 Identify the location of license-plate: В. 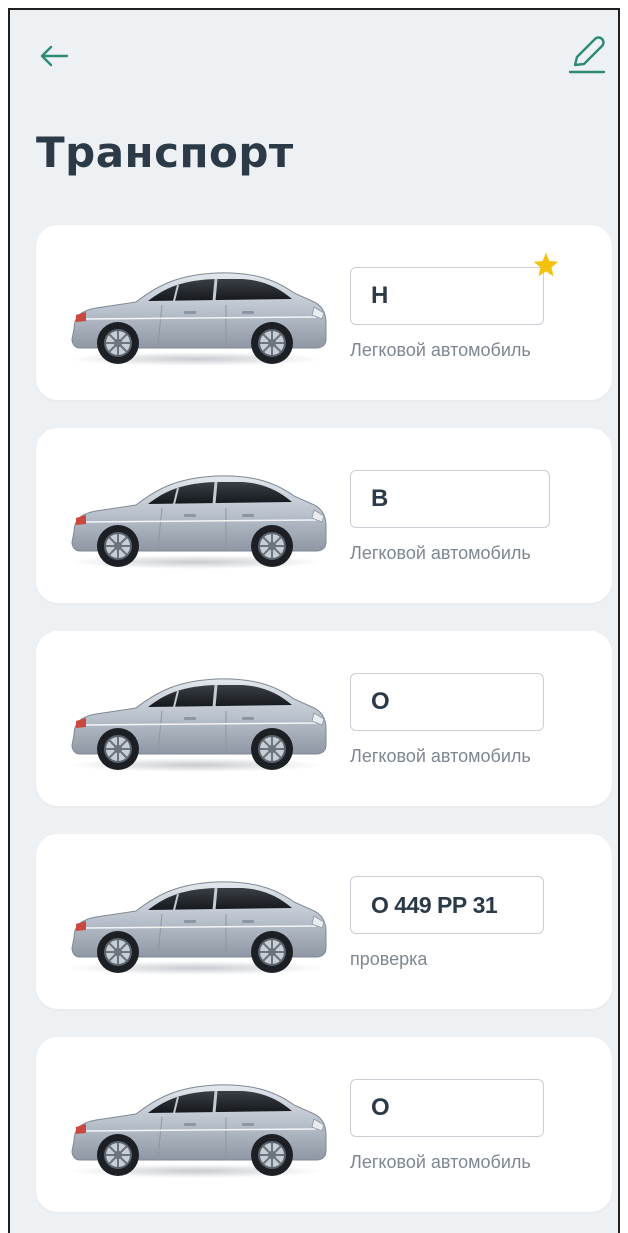
(450, 499).